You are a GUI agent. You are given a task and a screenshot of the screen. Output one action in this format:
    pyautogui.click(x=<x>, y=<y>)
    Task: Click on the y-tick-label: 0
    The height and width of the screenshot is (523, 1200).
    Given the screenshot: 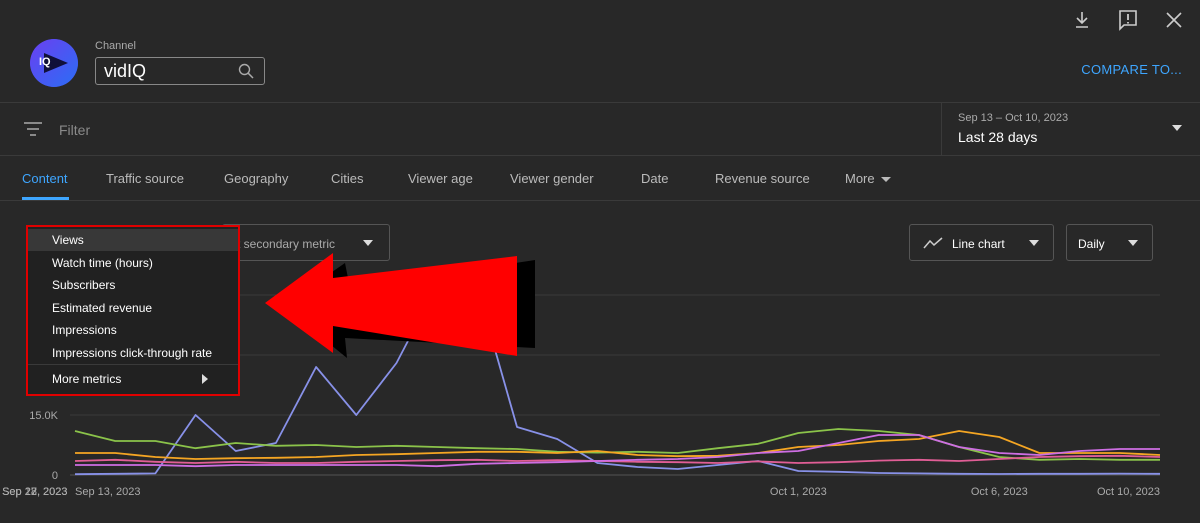 What is the action you would take?
    pyautogui.click(x=55, y=476)
    